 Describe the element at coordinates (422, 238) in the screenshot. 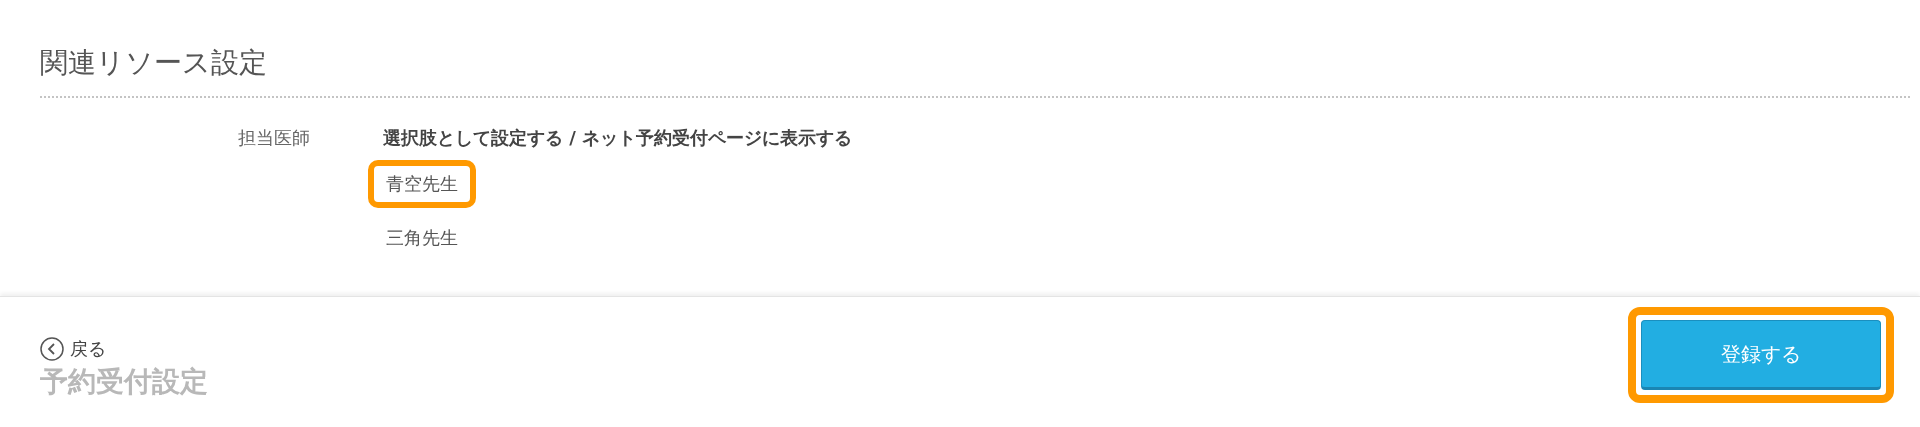

I see `doctor-name: 三角先生` at that location.